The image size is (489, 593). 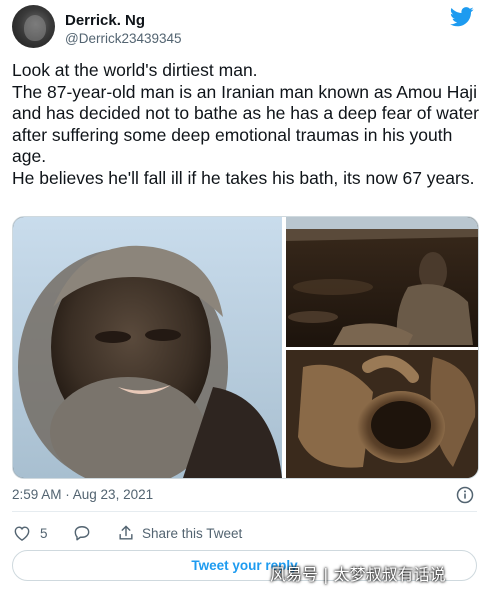 I want to click on photo-sitting, so click(x=382, y=282).